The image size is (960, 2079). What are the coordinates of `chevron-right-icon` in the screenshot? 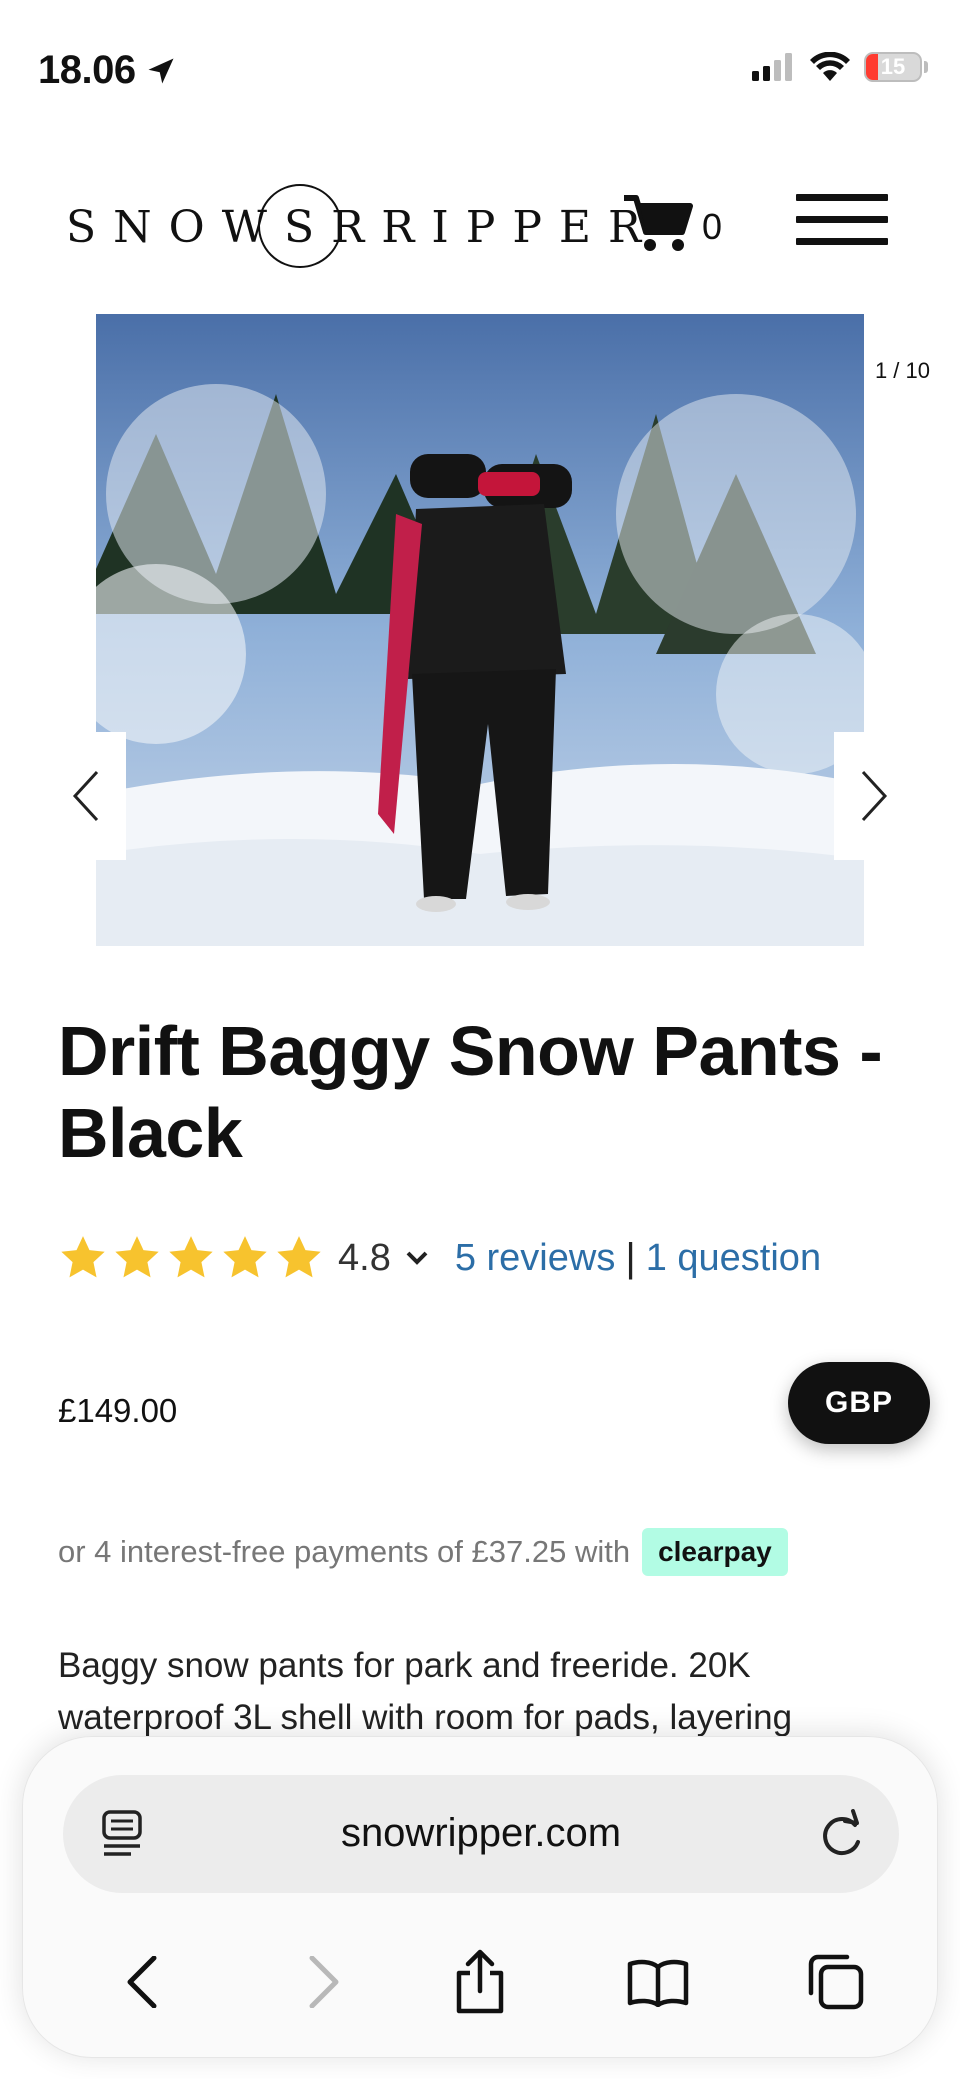 It's located at (874, 796).